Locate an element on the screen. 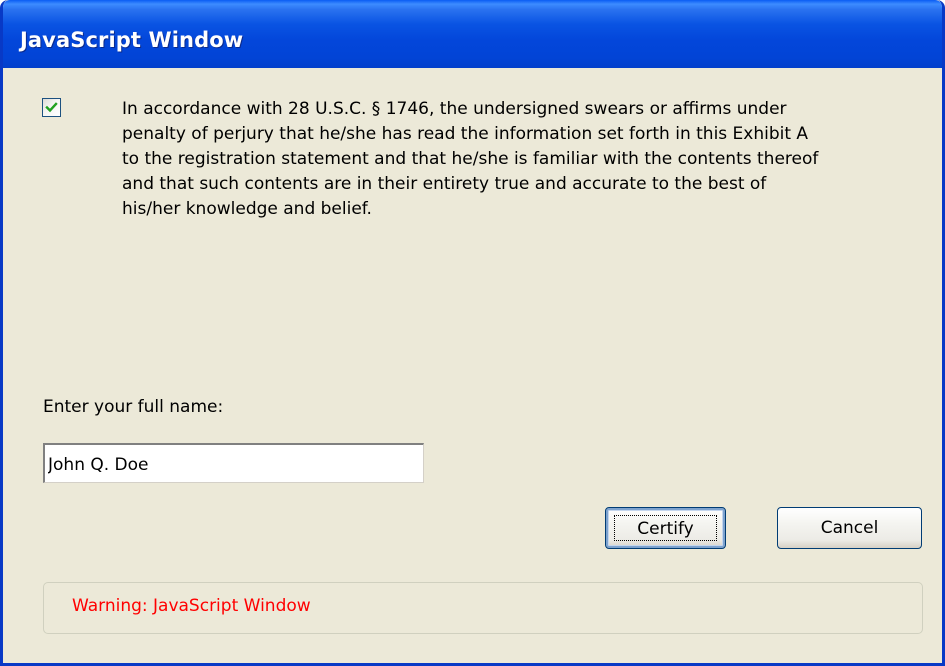 The height and width of the screenshot is (666, 945). statement-line: his/her knowledge and belief. is located at coordinates (247, 209).